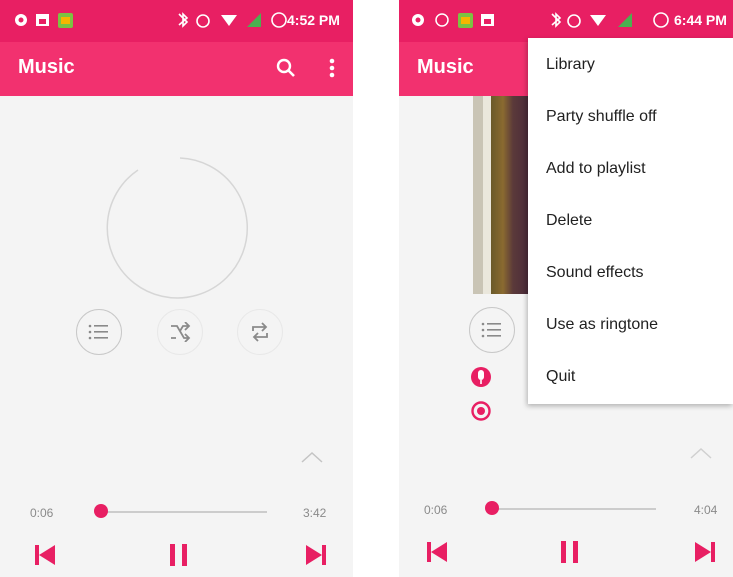  What do you see at coordinates (595, 272) in the screenshot?
I see `menu-item-label: Sound effects` at bounding box center [595, 272].